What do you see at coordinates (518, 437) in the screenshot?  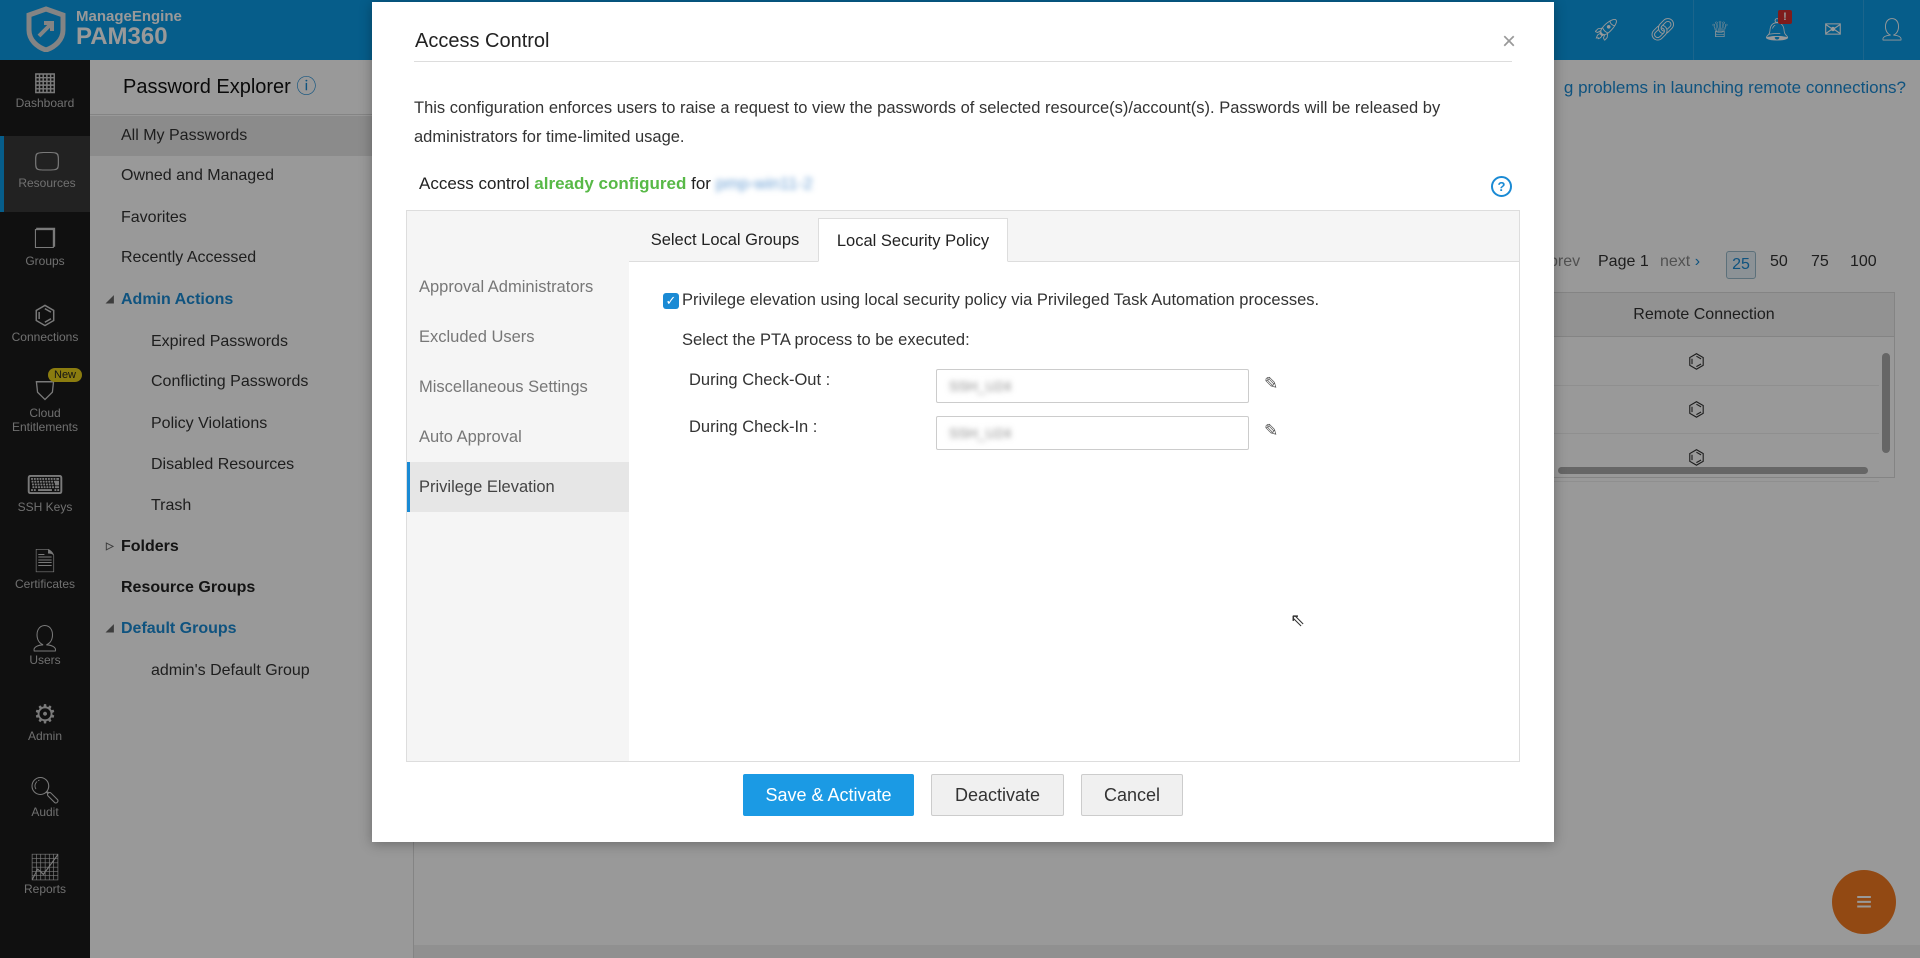 I see `side-auto-approval: Auto Approval` at bounding box center [518, 437].